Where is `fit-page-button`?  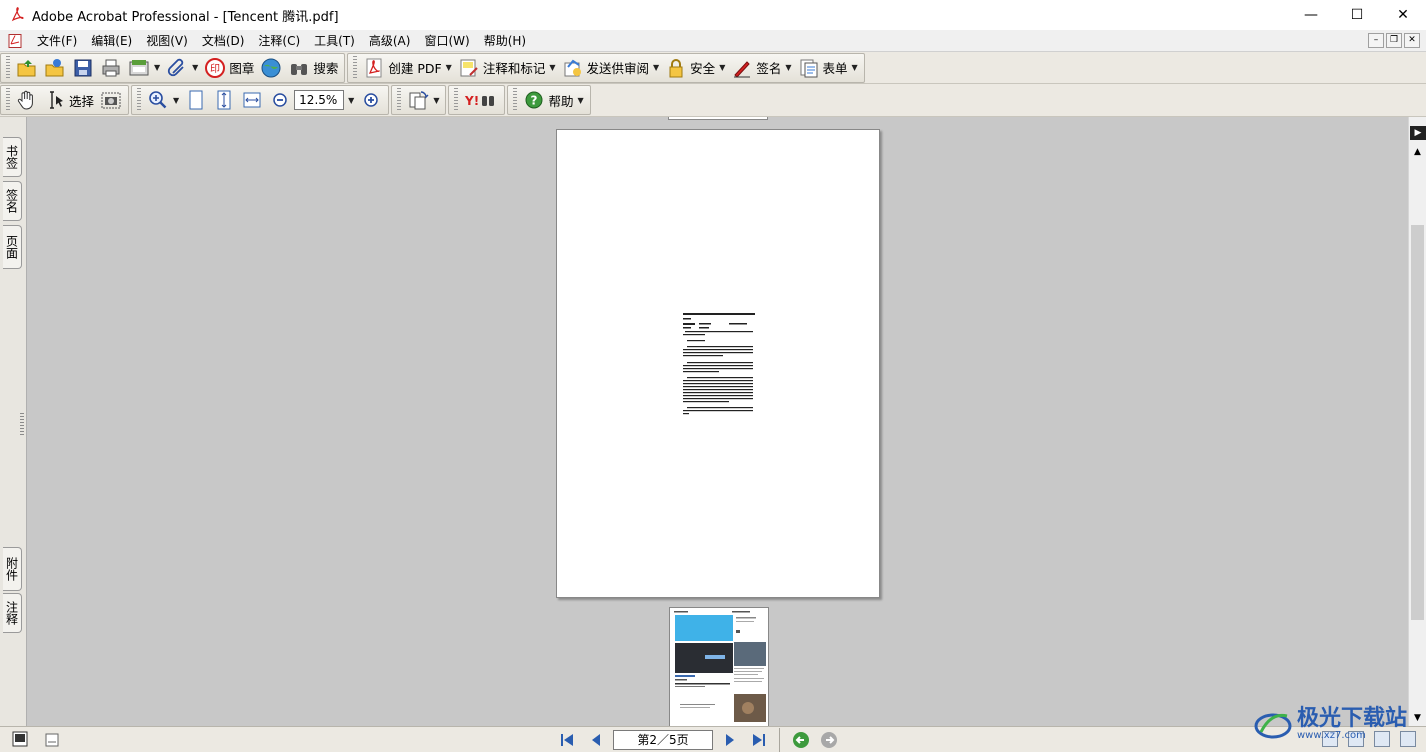
fit-page-button is located at coordinates (224, 100).